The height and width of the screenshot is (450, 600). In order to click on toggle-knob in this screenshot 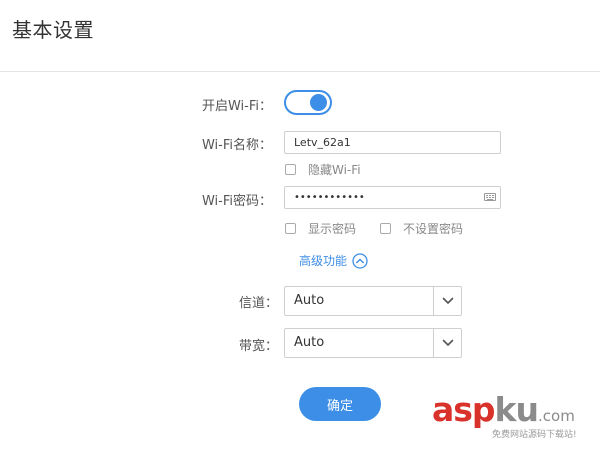, I will do `click(318, 102)`.